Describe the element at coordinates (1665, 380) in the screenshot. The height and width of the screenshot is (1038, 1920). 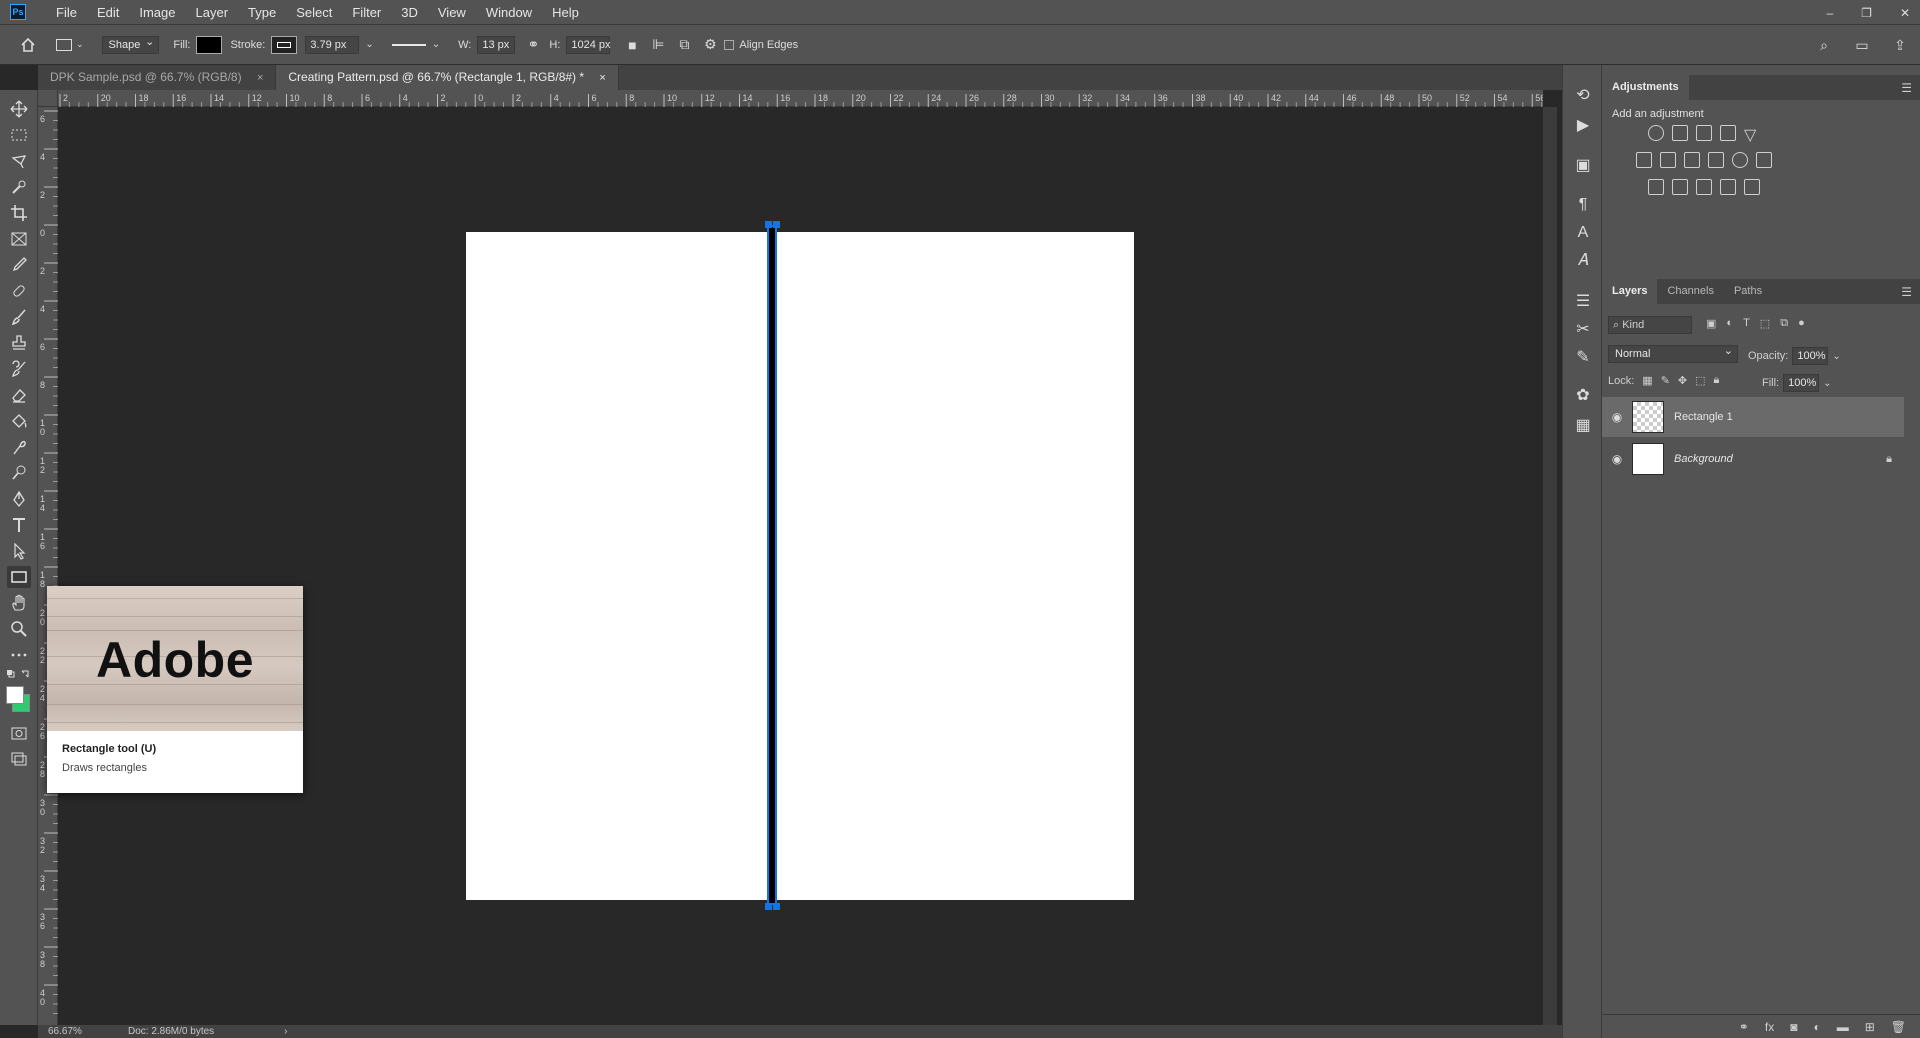
I see `lock-image-icon: ✎` at that location.